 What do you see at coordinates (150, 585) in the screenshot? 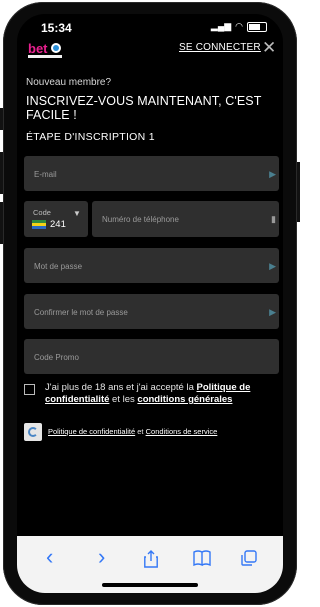
I see `home-indicator` at bounding box center [150, 585].